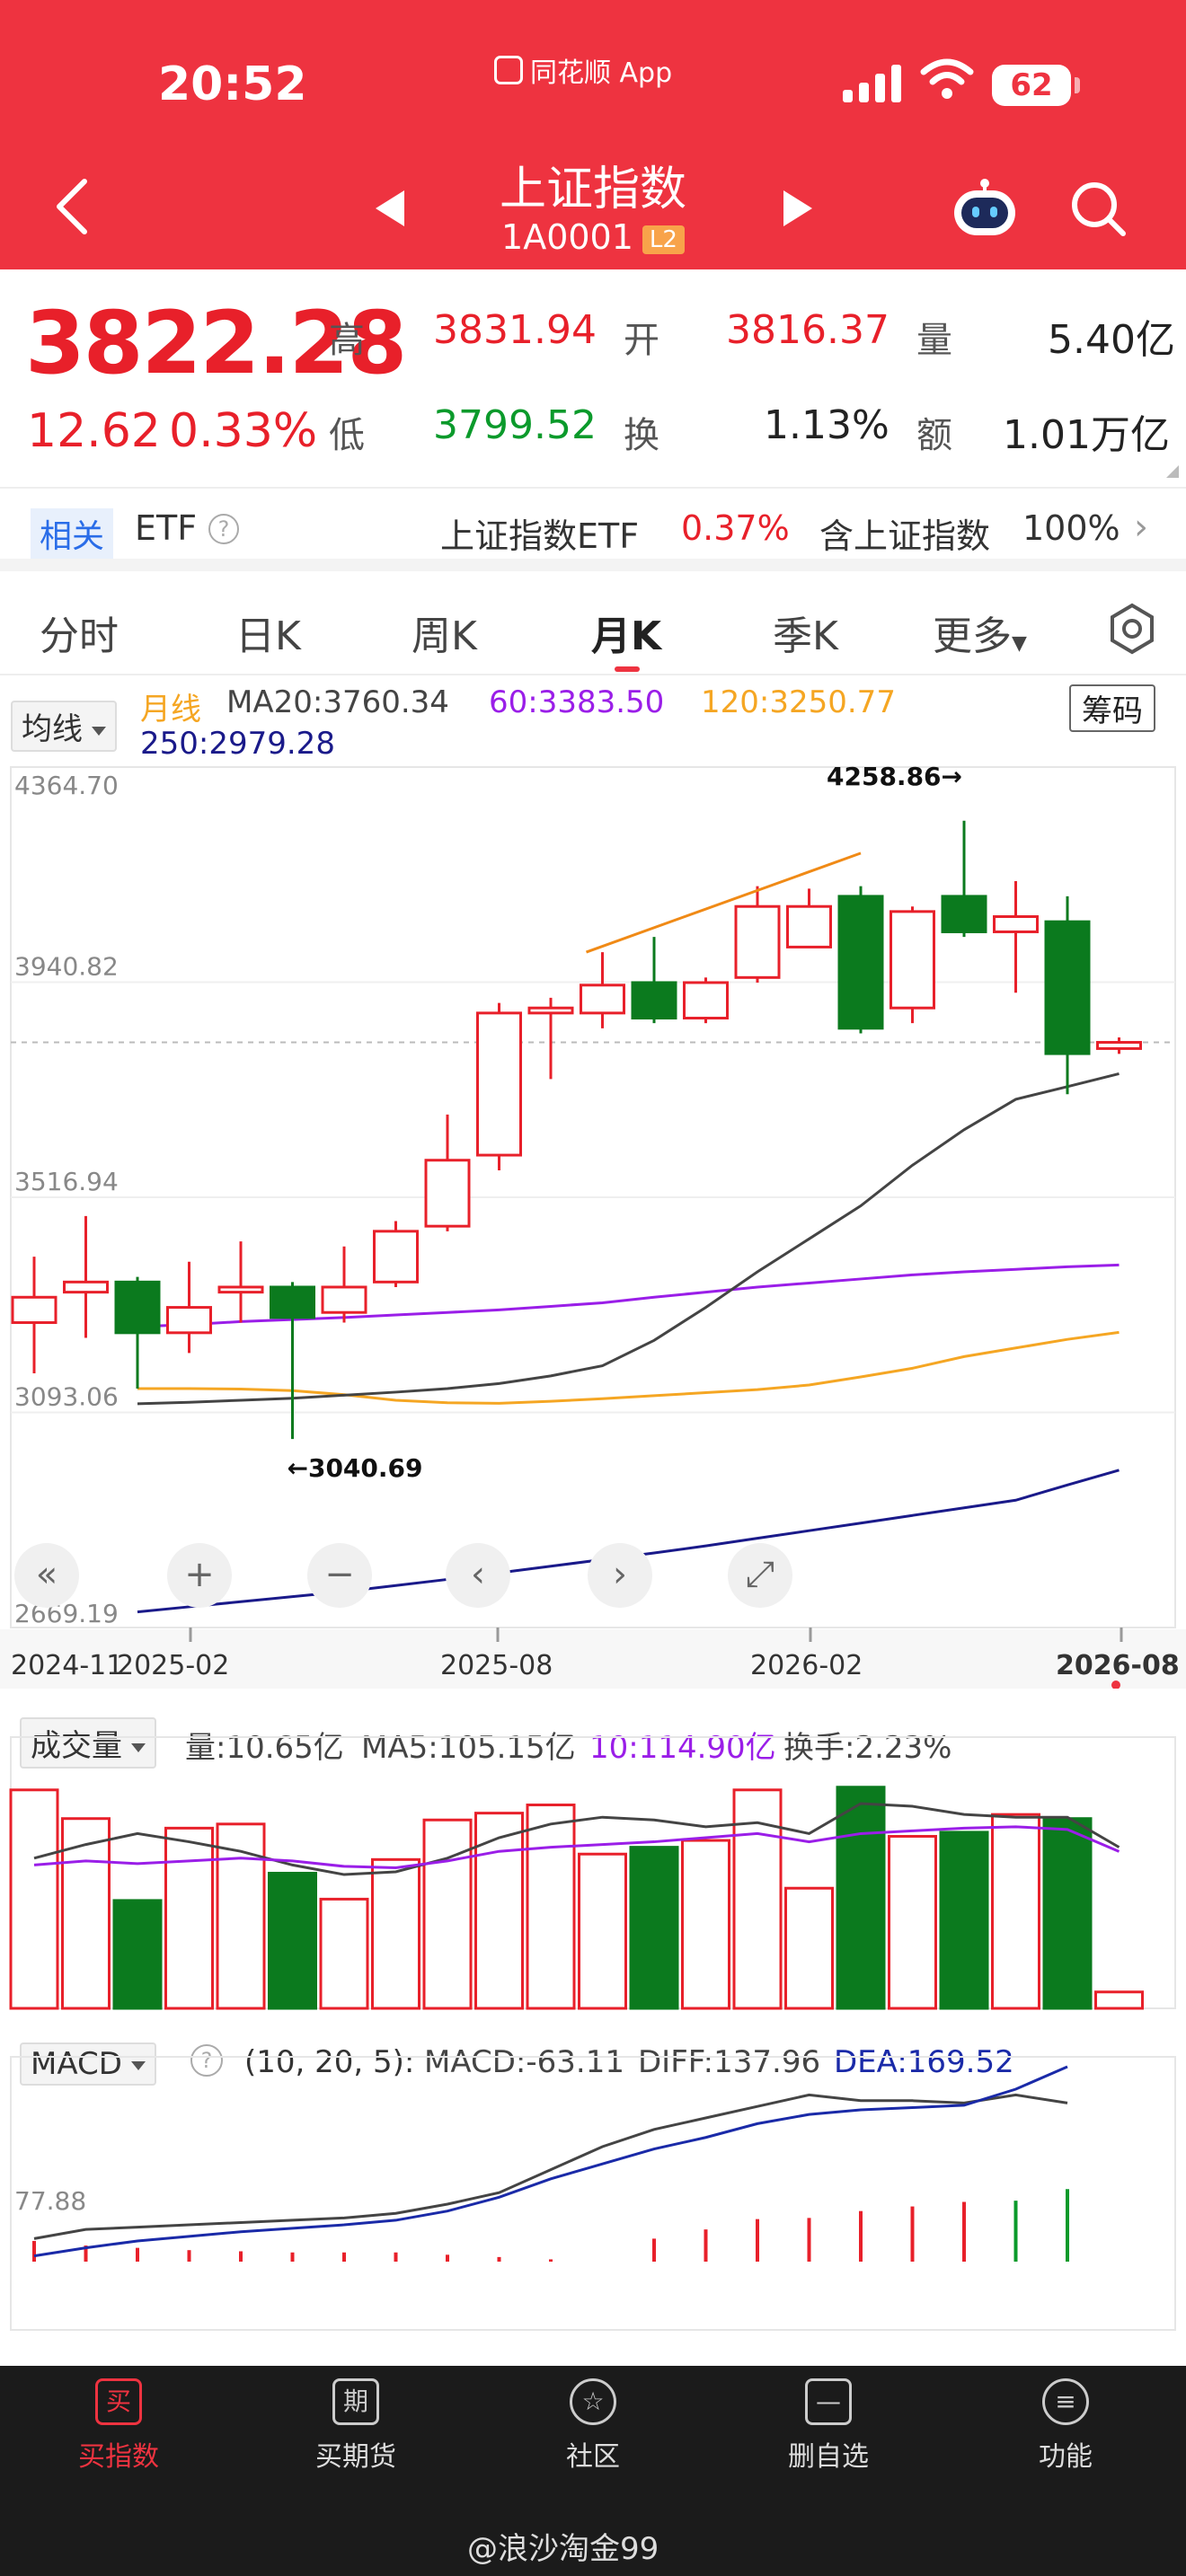 The height and width of the screenshot is (2576, 1186). Describe the element at coordinates (347, 340) in the screenshot. I see `high-label: 高` at that location.